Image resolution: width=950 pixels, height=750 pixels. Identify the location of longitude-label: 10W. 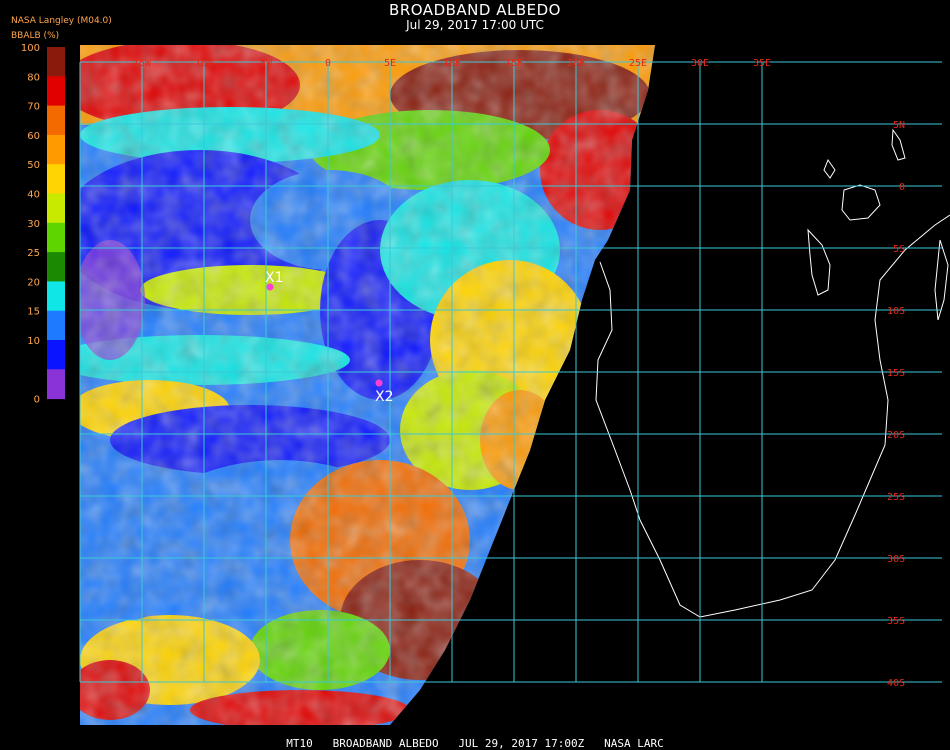
(204, 63).